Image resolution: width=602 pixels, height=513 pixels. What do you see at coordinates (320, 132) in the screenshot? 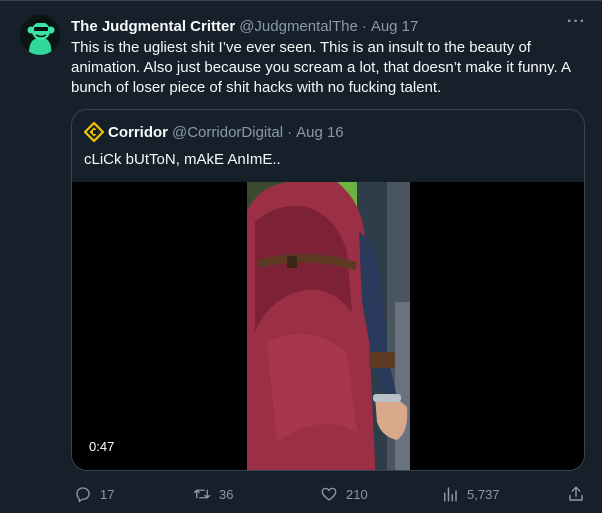
I see `quoted-tweet-date: Aug 16` at bounding box center [320, 132].